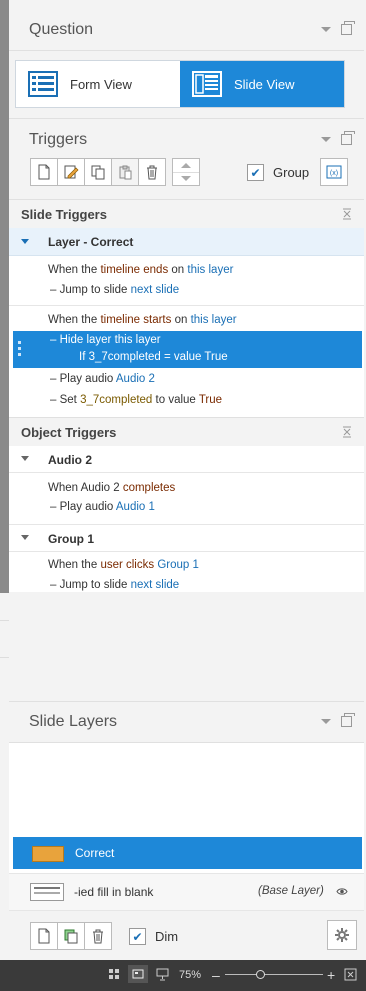  I want to click on zoom-out-icon: –, so click(216, 975).